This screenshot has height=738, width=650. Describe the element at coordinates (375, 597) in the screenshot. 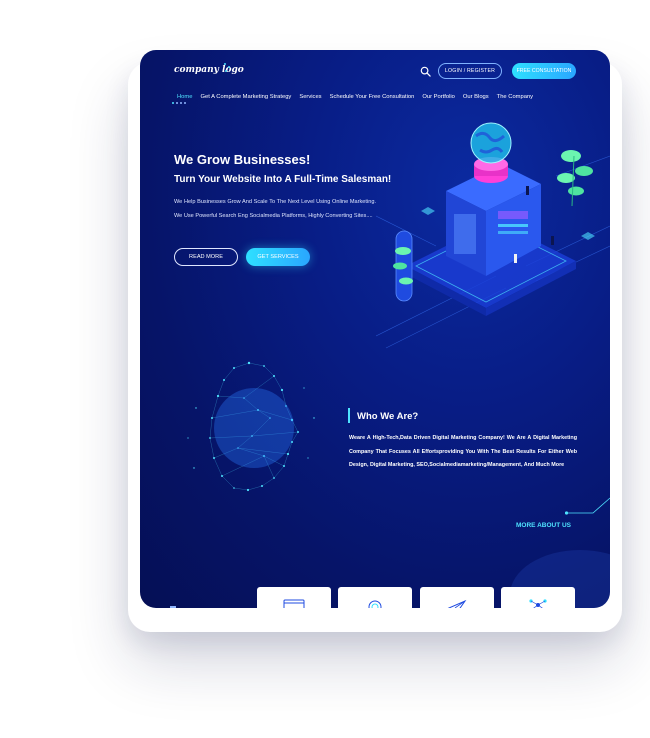

I see `service-card-seo` at that location.